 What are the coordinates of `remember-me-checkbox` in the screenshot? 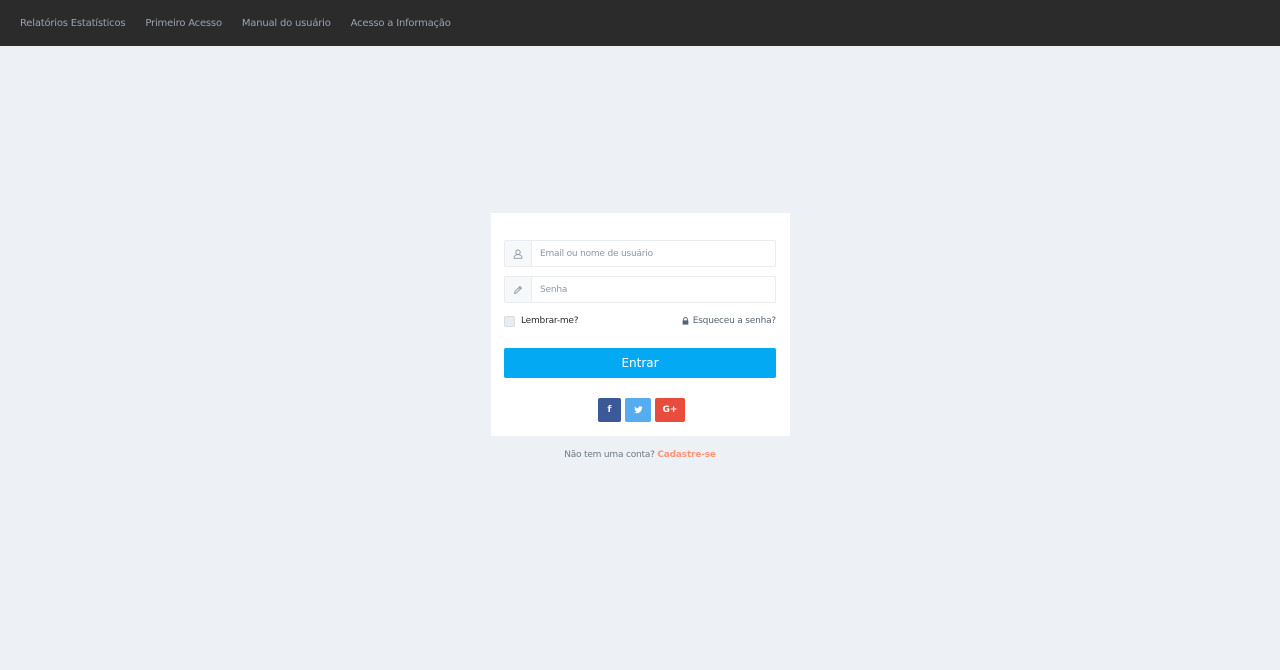 It's located at (509, 321).